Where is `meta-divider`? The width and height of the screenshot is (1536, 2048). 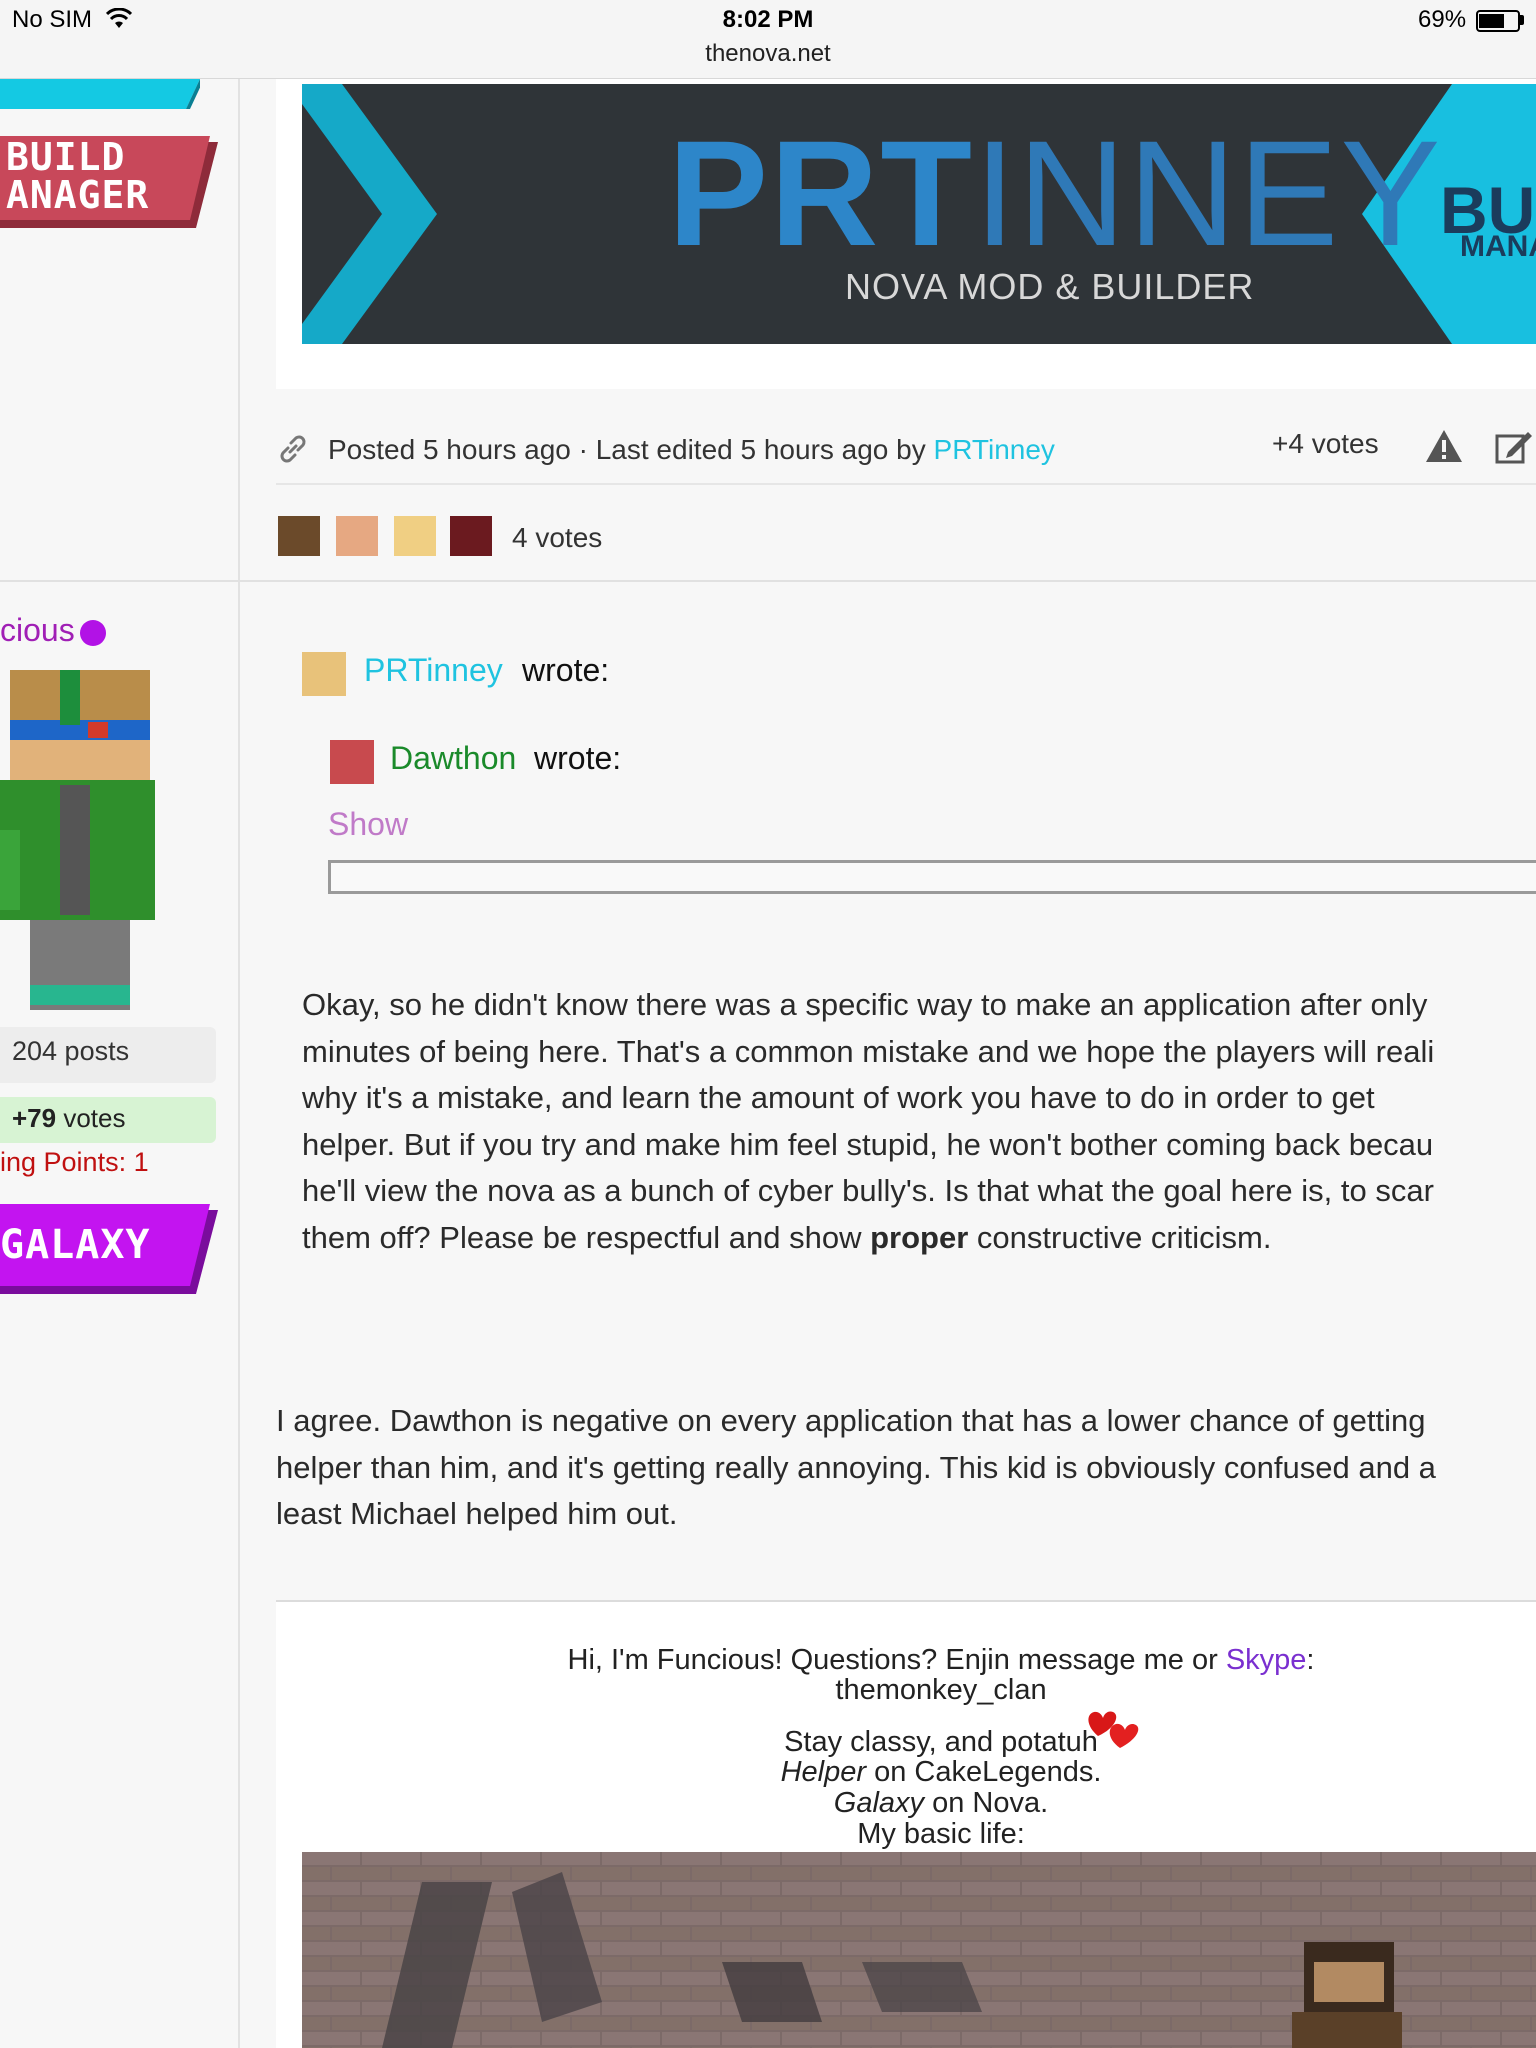 meta-divider is located at coordinates (906, 484).